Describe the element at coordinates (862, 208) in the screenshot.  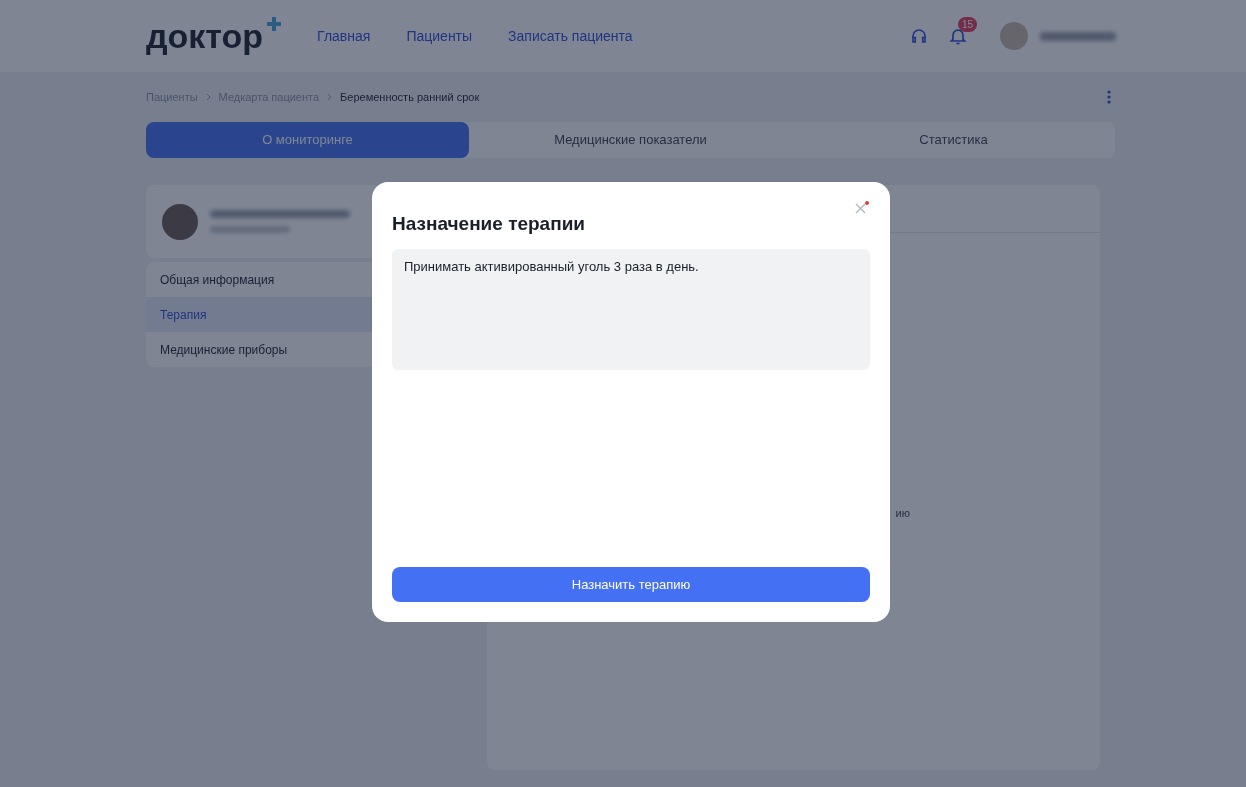
I see `close-icon` at that location.